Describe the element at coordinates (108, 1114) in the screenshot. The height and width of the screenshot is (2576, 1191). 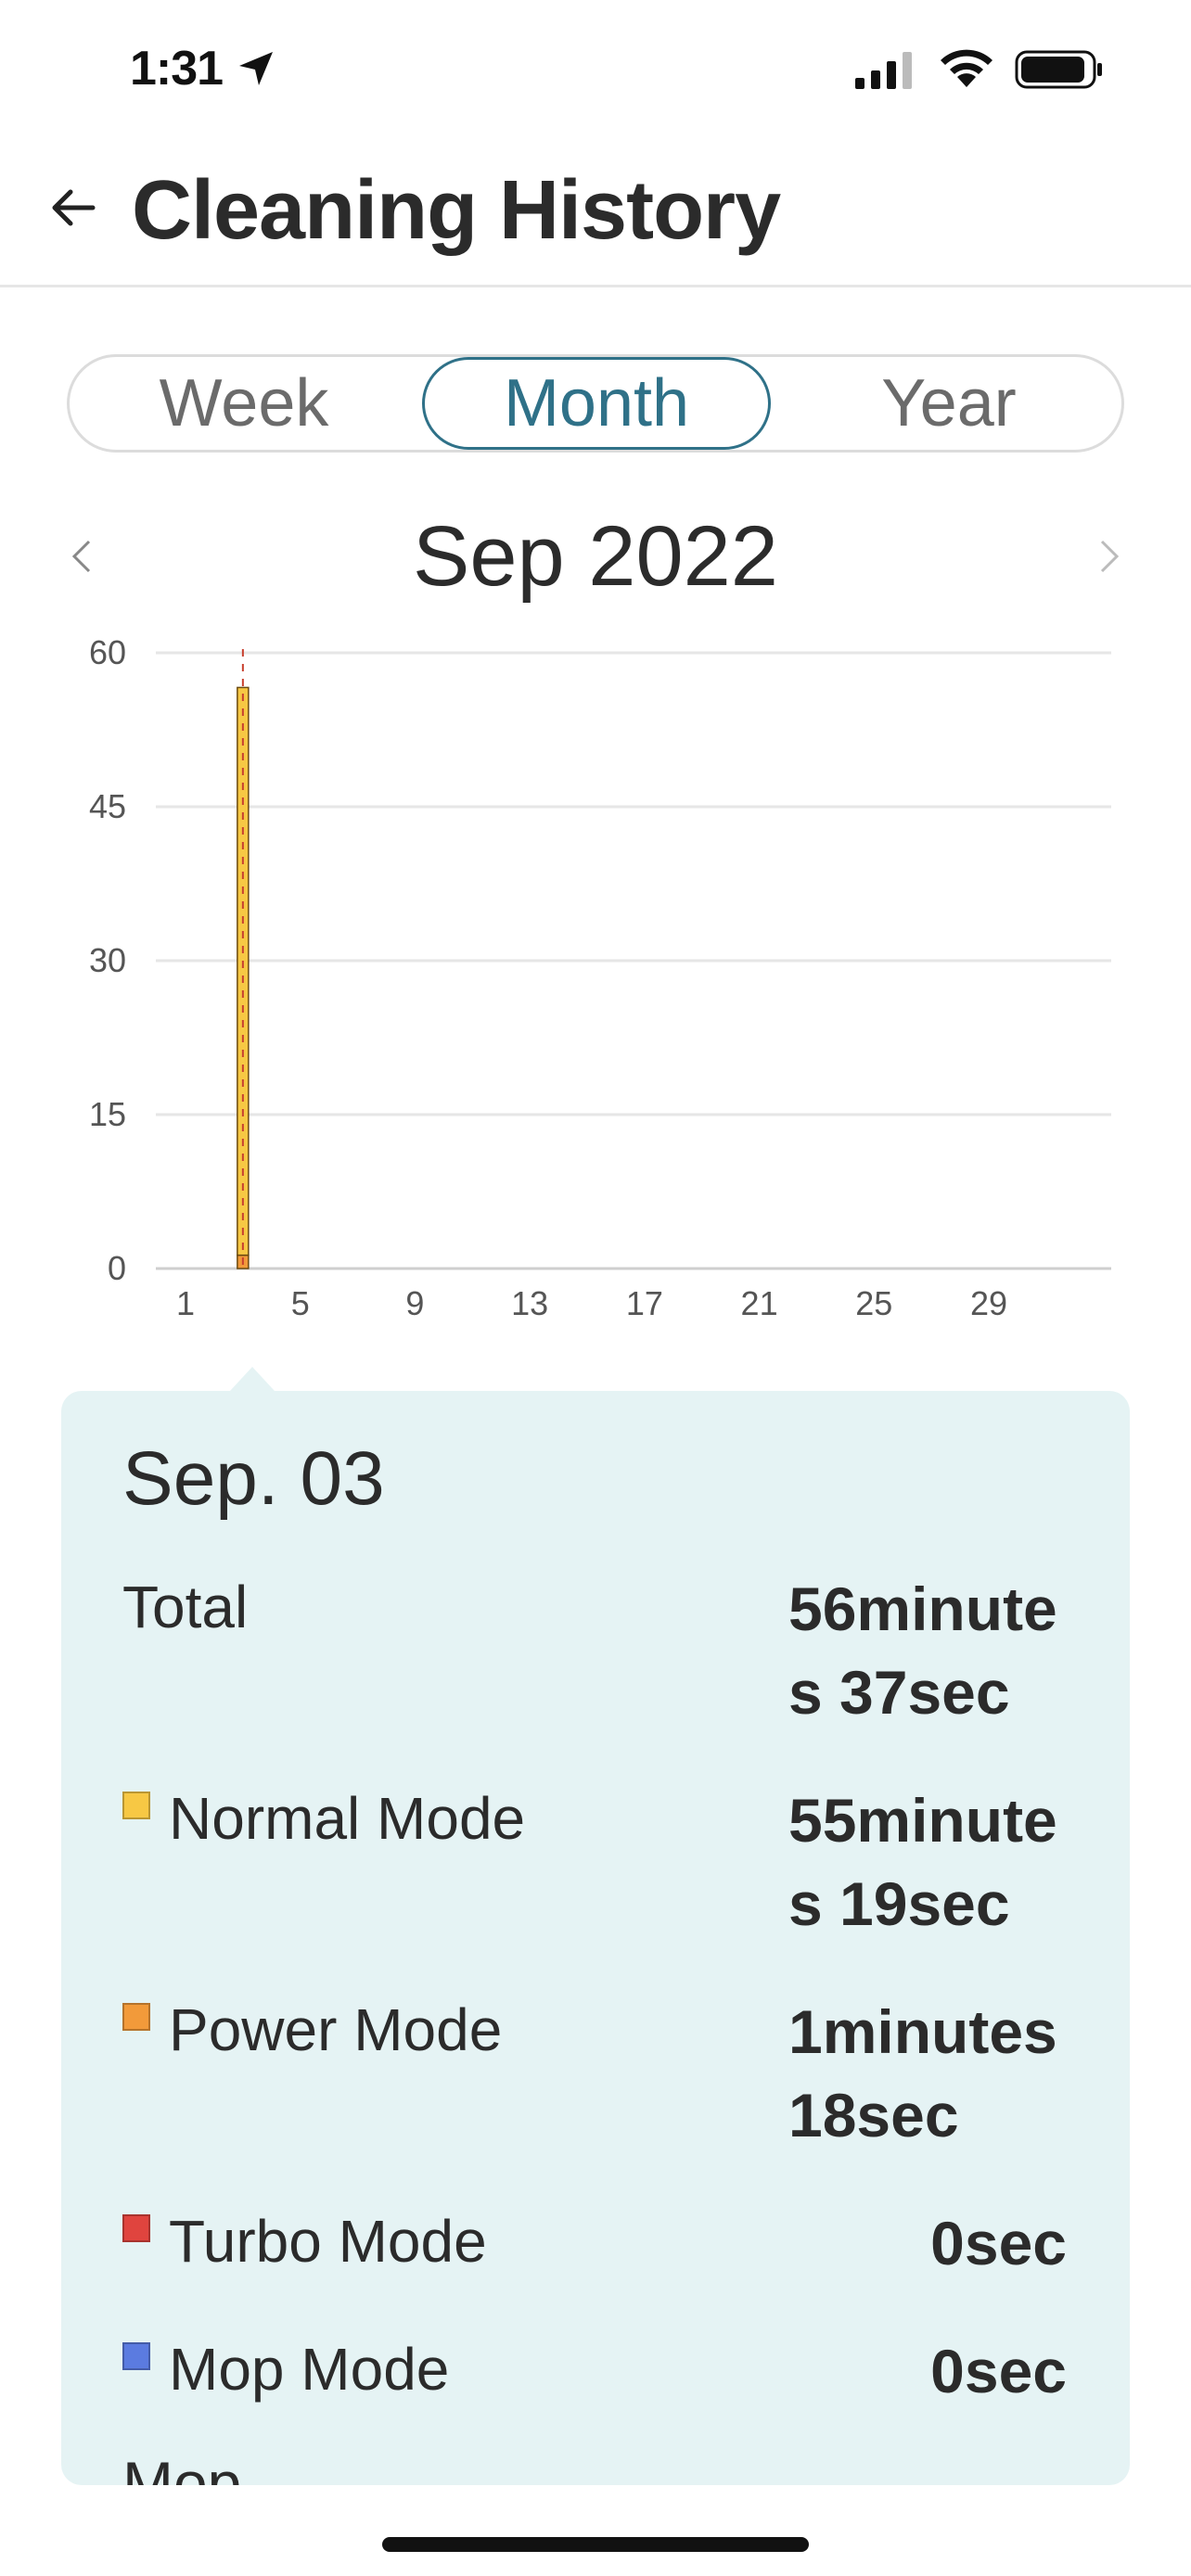
I see `y-tick-label: 15` at that location.